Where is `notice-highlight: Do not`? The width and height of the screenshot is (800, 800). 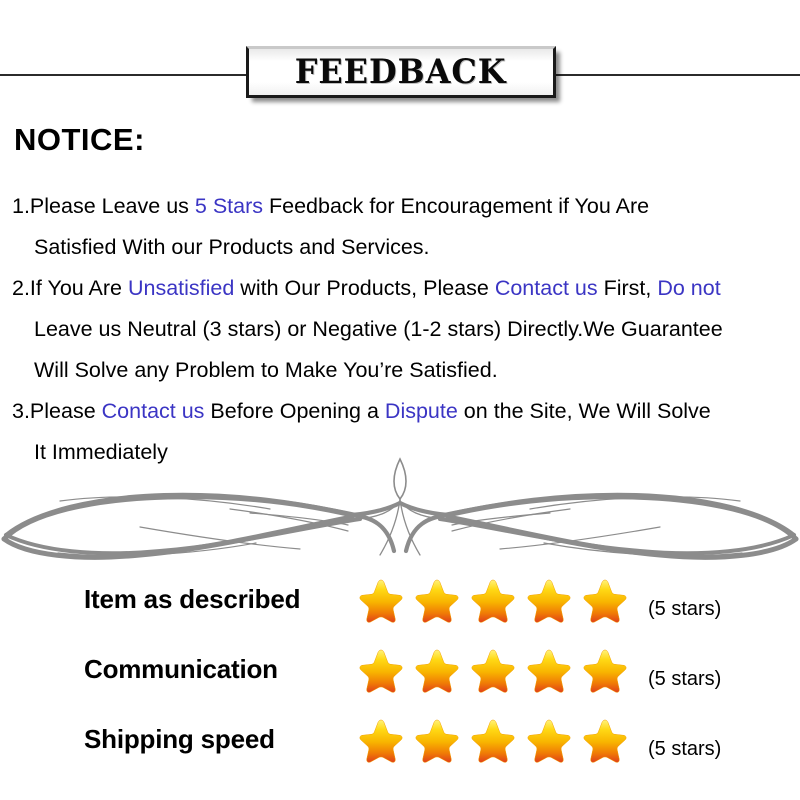
notice-highlight: Do not is located at coordinates (688, 288).